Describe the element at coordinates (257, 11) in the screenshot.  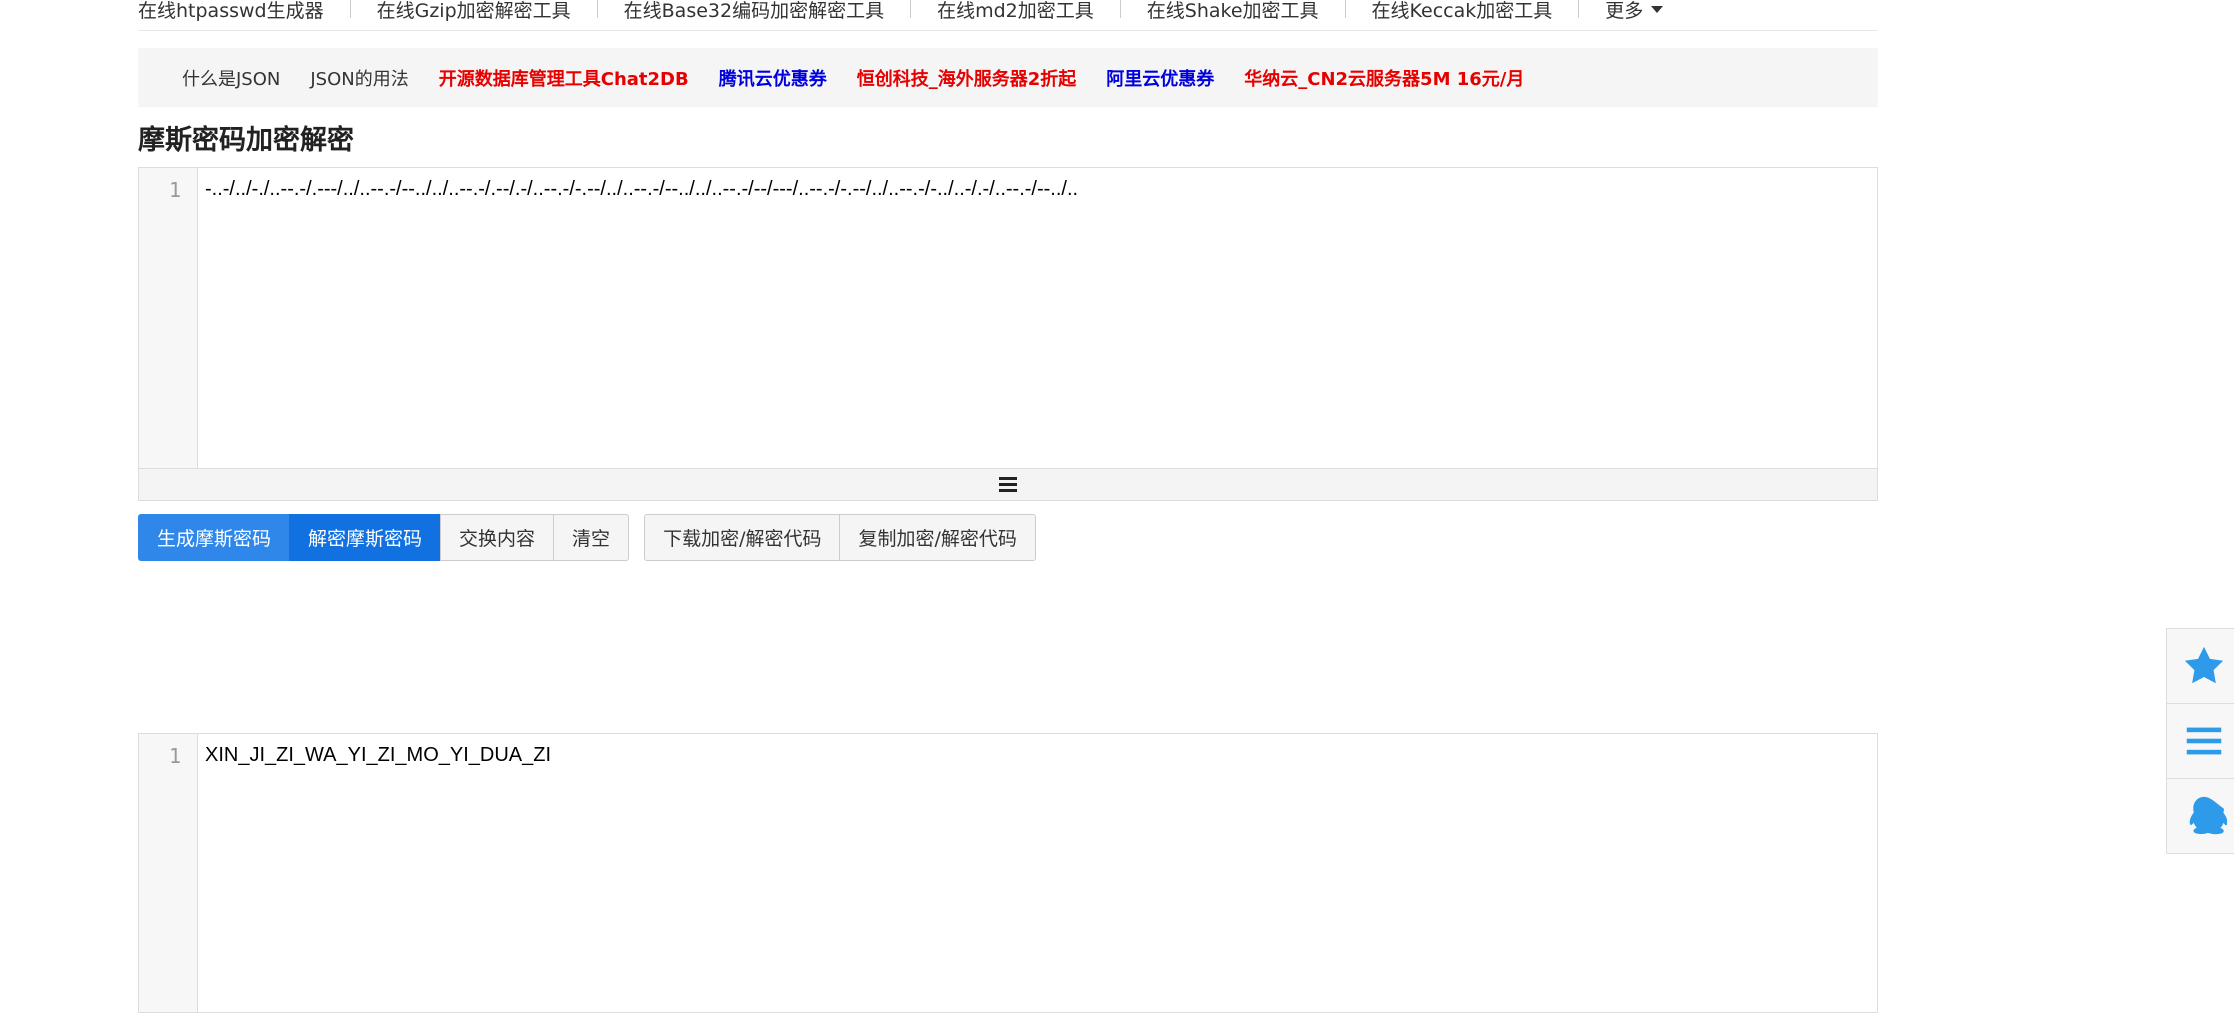
I see `nav-item: 在线htpasswd生成器` at that location.